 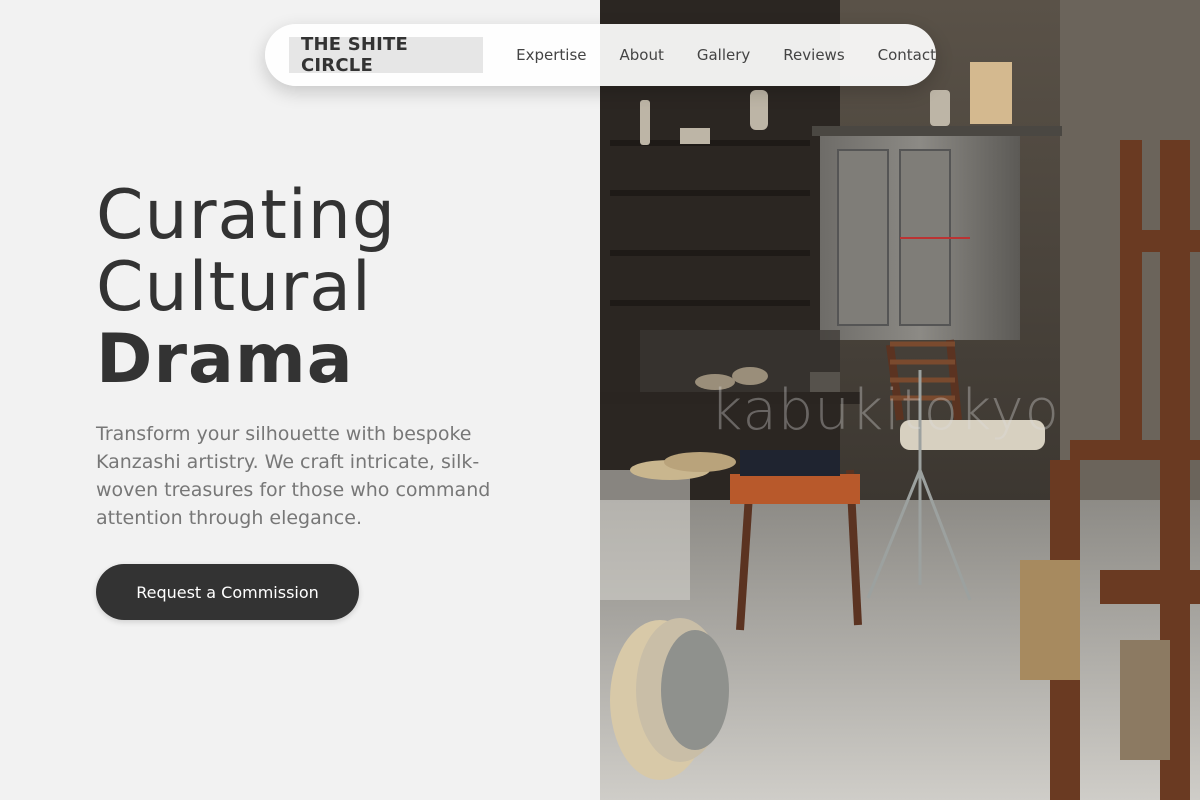 I want to click on nav-link-reviews: Reviews, so click(x=813, y=55).